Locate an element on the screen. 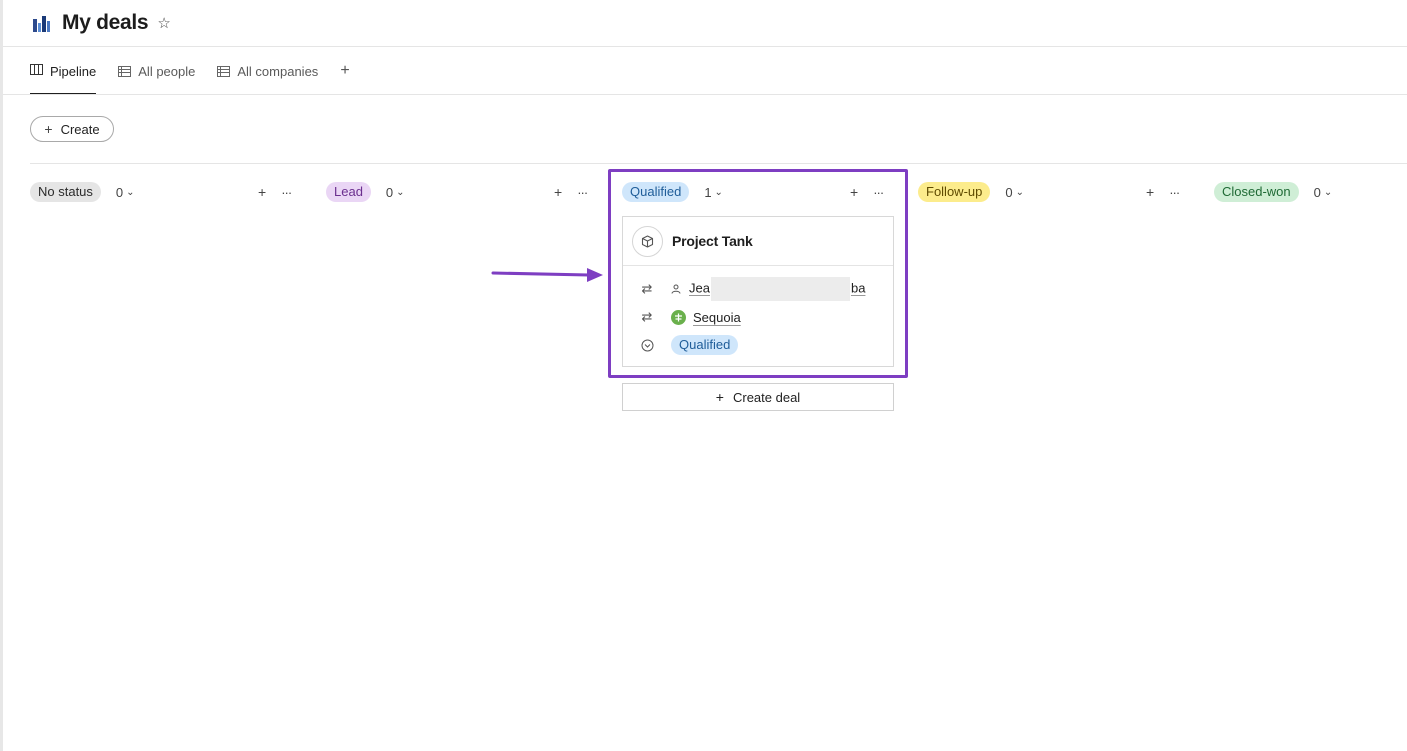 Image resolution: width=1407 pixels, height=751 pixels. tabs-divider is located at coordinates (705, 94).